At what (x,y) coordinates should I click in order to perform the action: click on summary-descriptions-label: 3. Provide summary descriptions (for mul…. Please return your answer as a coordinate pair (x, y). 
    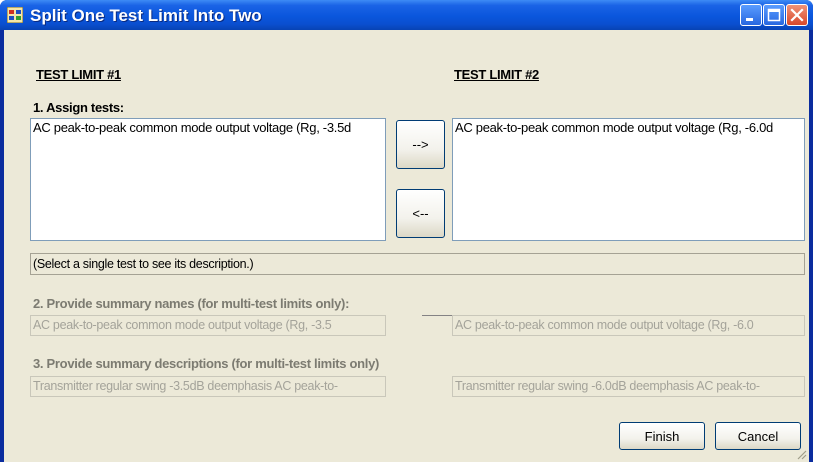
    Looking at the image, I should click on (206, 363).